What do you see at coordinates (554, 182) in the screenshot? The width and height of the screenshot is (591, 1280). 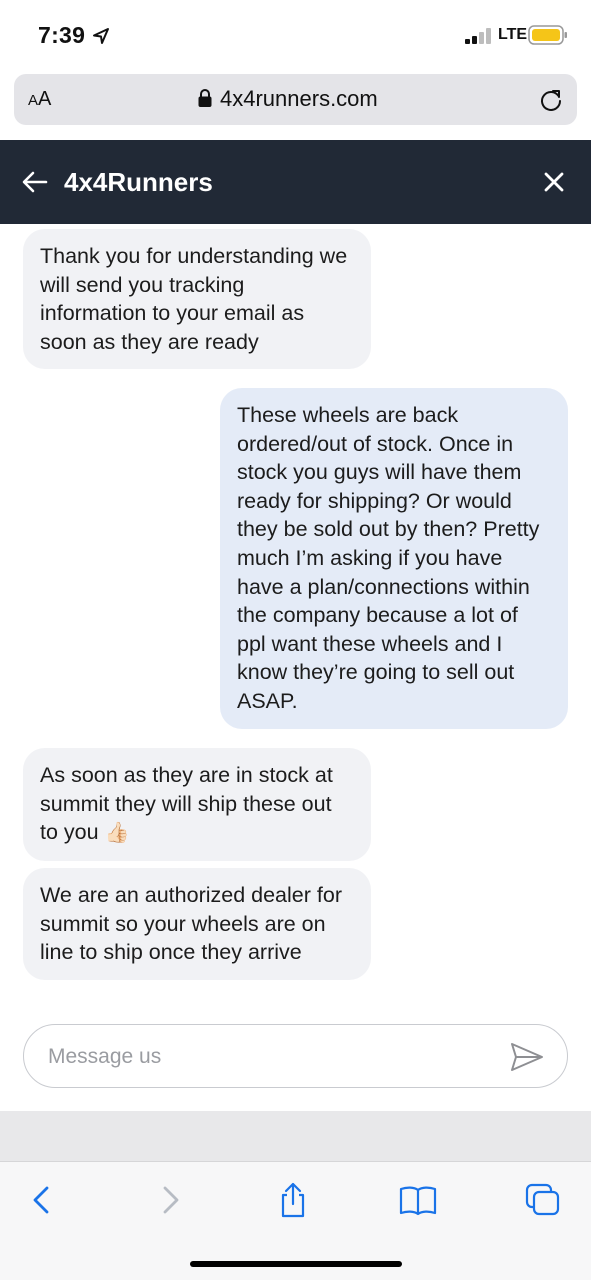 I see `close-icon` at bounding box center [554, 182].